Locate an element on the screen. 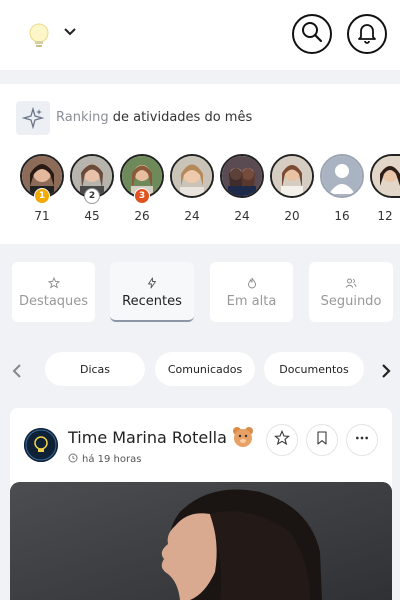  teddy-bear-icon is located at coordinates (243, 437).